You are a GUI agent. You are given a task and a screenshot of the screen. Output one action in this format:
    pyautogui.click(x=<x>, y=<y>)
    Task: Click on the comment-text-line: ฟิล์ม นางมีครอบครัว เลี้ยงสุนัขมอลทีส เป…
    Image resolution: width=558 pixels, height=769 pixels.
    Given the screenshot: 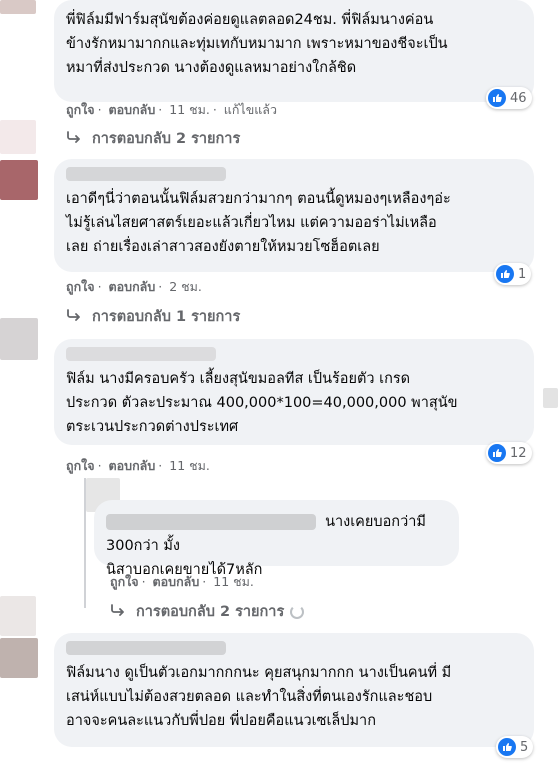 What is the action you would take?
    pyautogui.click(x=238, y=379)
    